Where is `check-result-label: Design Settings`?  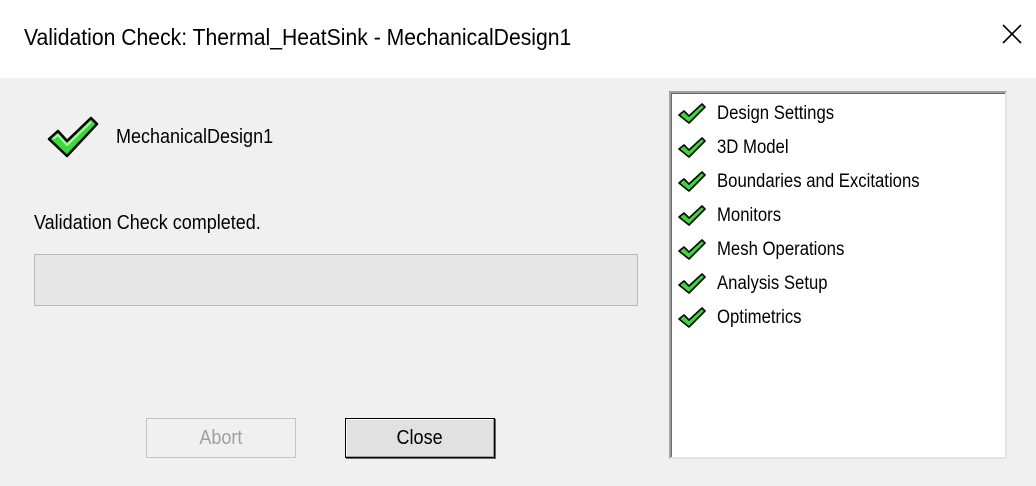 check-result-label: Design Settings is located at coordinates (776, 113).